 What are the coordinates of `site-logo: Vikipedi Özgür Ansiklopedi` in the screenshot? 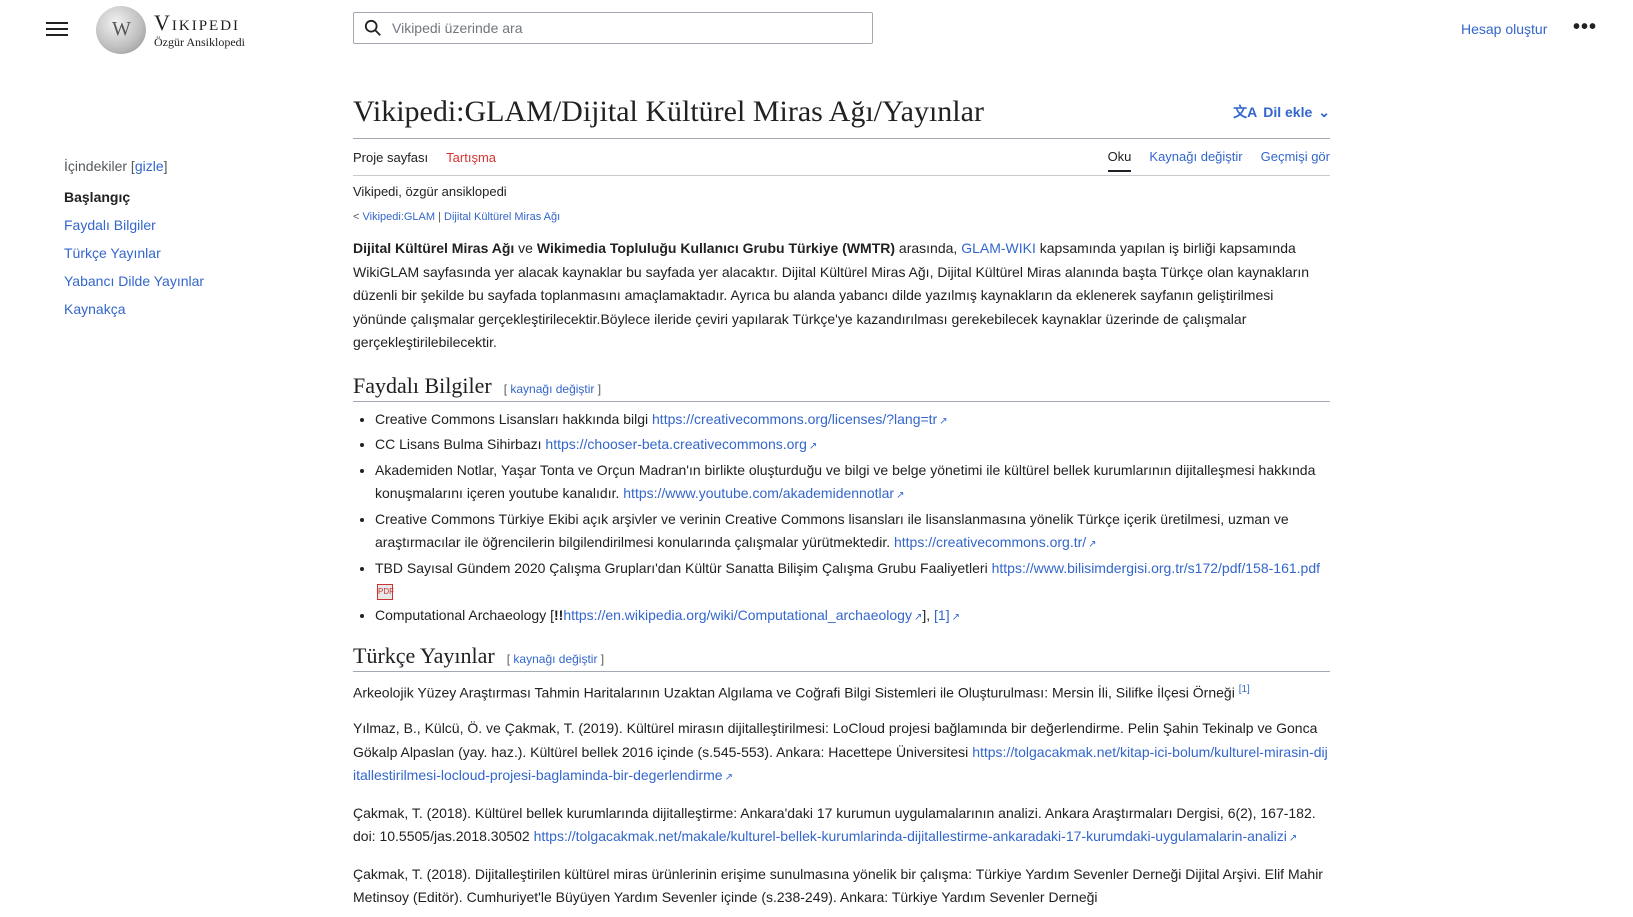 It's located at (170, 30).